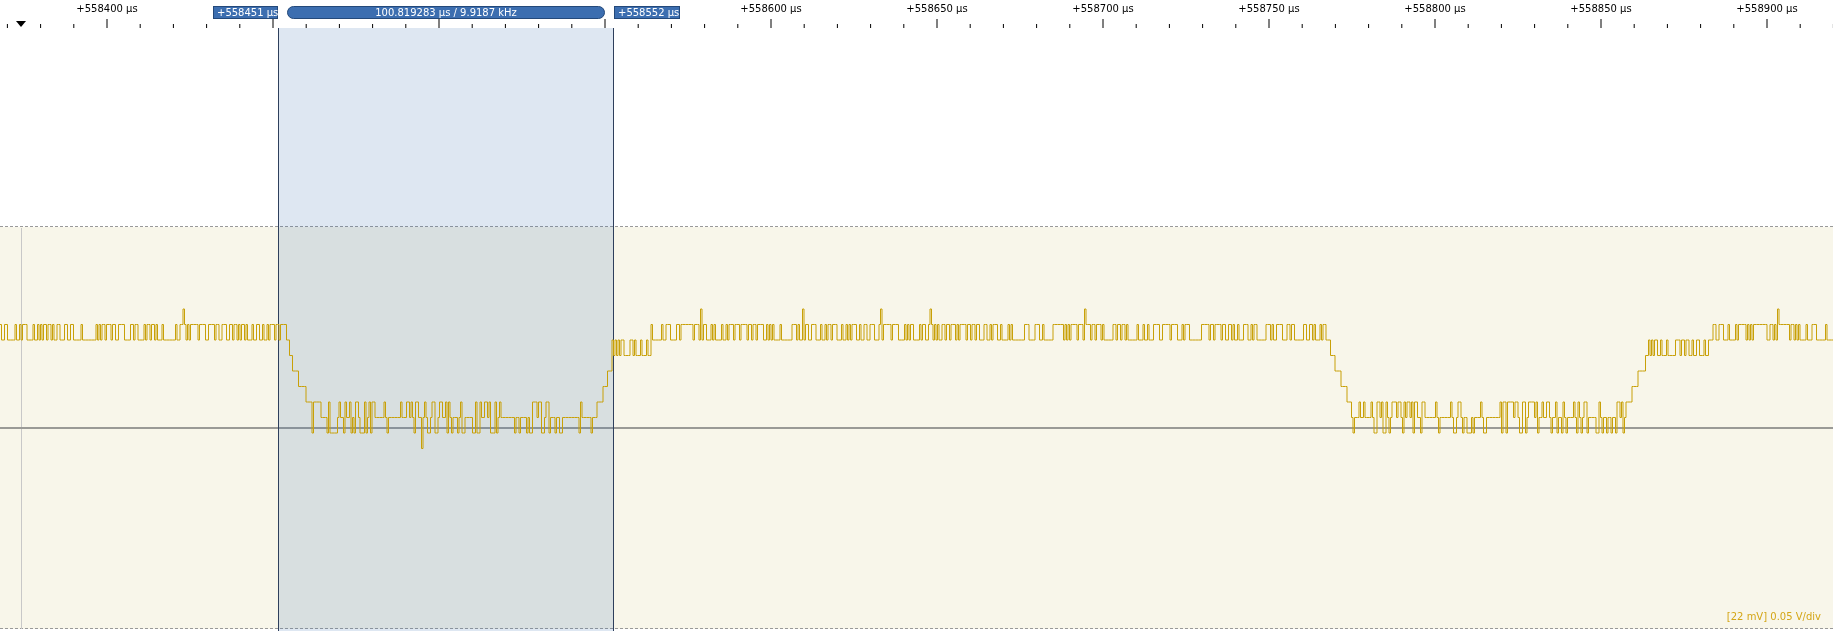  Describe the element at coordinates (1269, 9) in the screenshot. I see `tick-label: +558750 µs` at that location.